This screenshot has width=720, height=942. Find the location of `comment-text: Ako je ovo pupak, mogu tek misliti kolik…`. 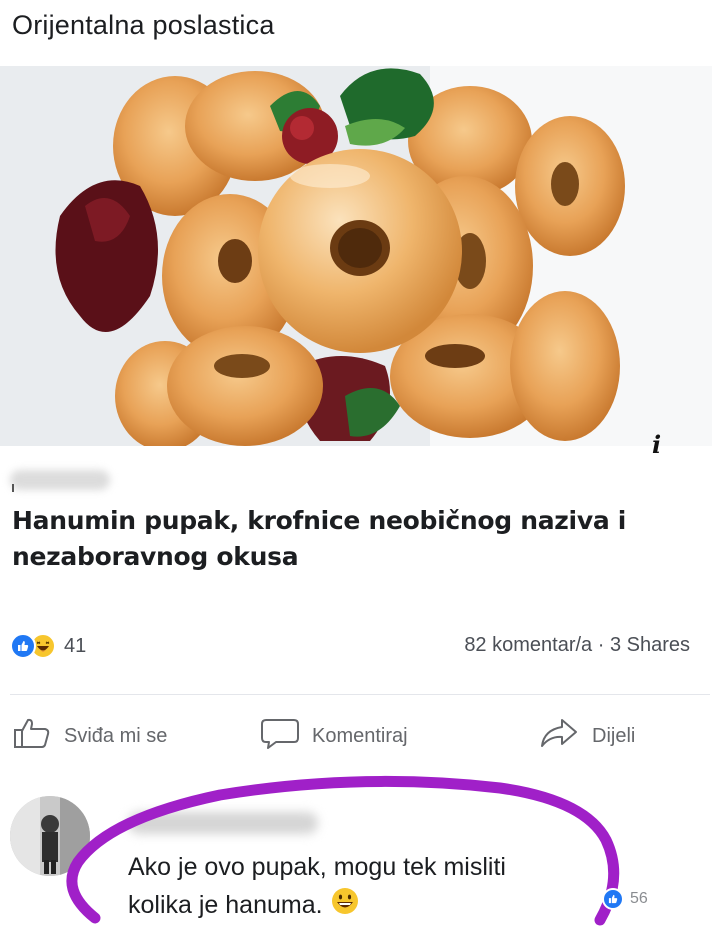

comment-text: Ako je ovo pupak, mogu tek misliti kolik… is located at coordinates (338, 887).